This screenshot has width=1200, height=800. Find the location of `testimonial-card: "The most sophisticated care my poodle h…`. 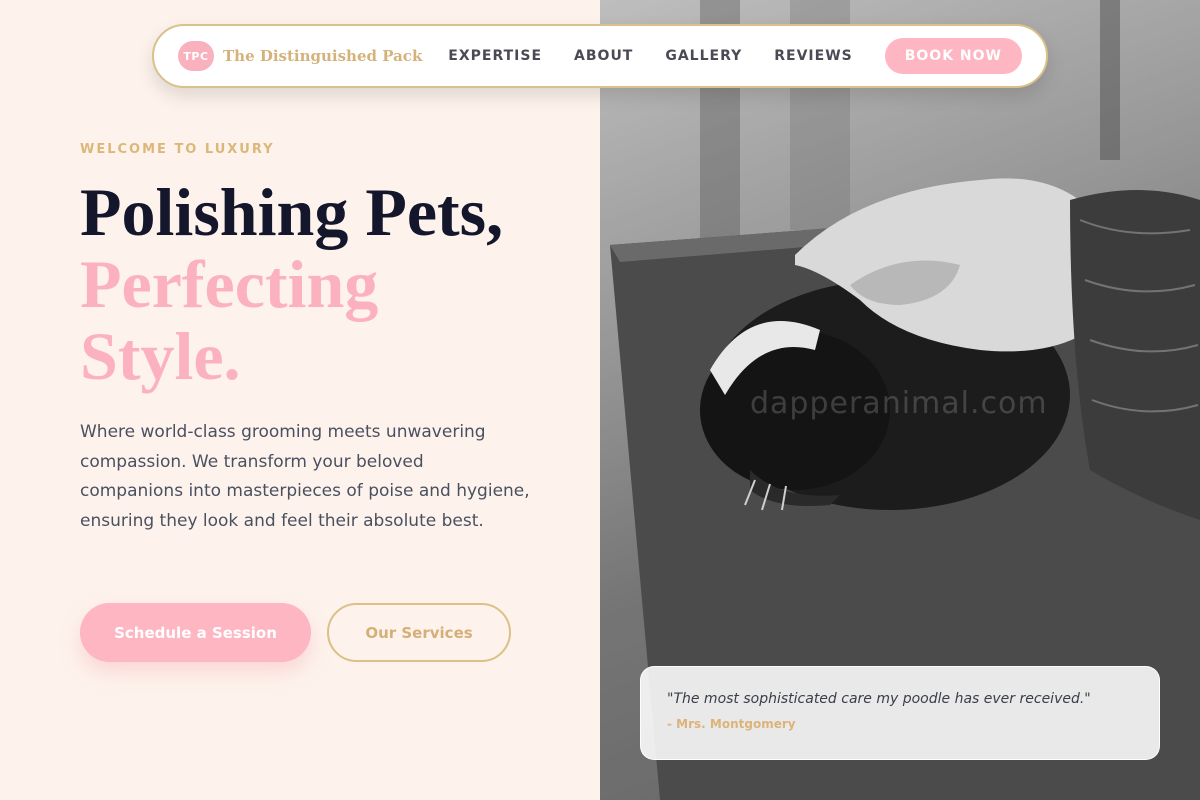

testimonial-card: "The most sophisticated care my poodle h… is located at coordinates (900, 713).